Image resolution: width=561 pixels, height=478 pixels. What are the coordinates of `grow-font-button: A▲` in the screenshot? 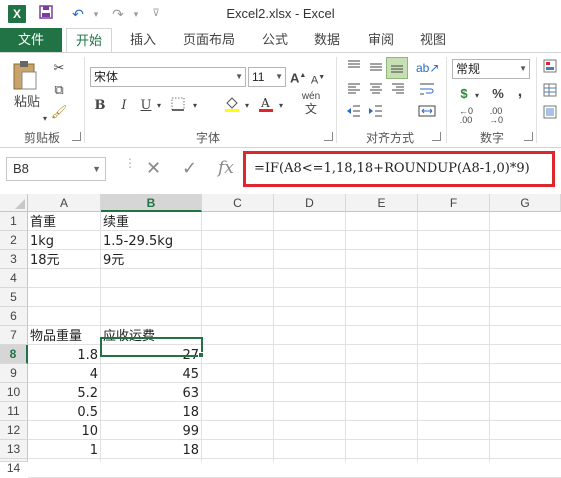 It's located at (298, 77).